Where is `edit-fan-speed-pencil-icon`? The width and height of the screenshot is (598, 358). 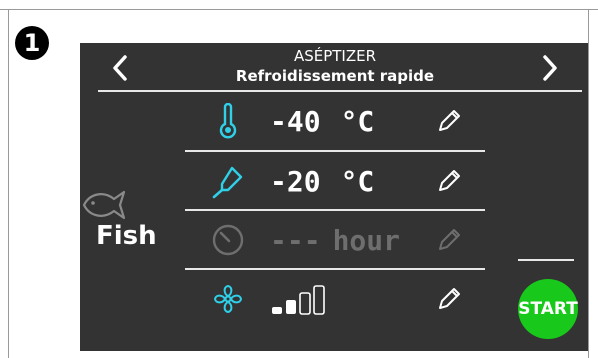
edit-fan-speed-pencil-icon is located at coordinates (449, 299).